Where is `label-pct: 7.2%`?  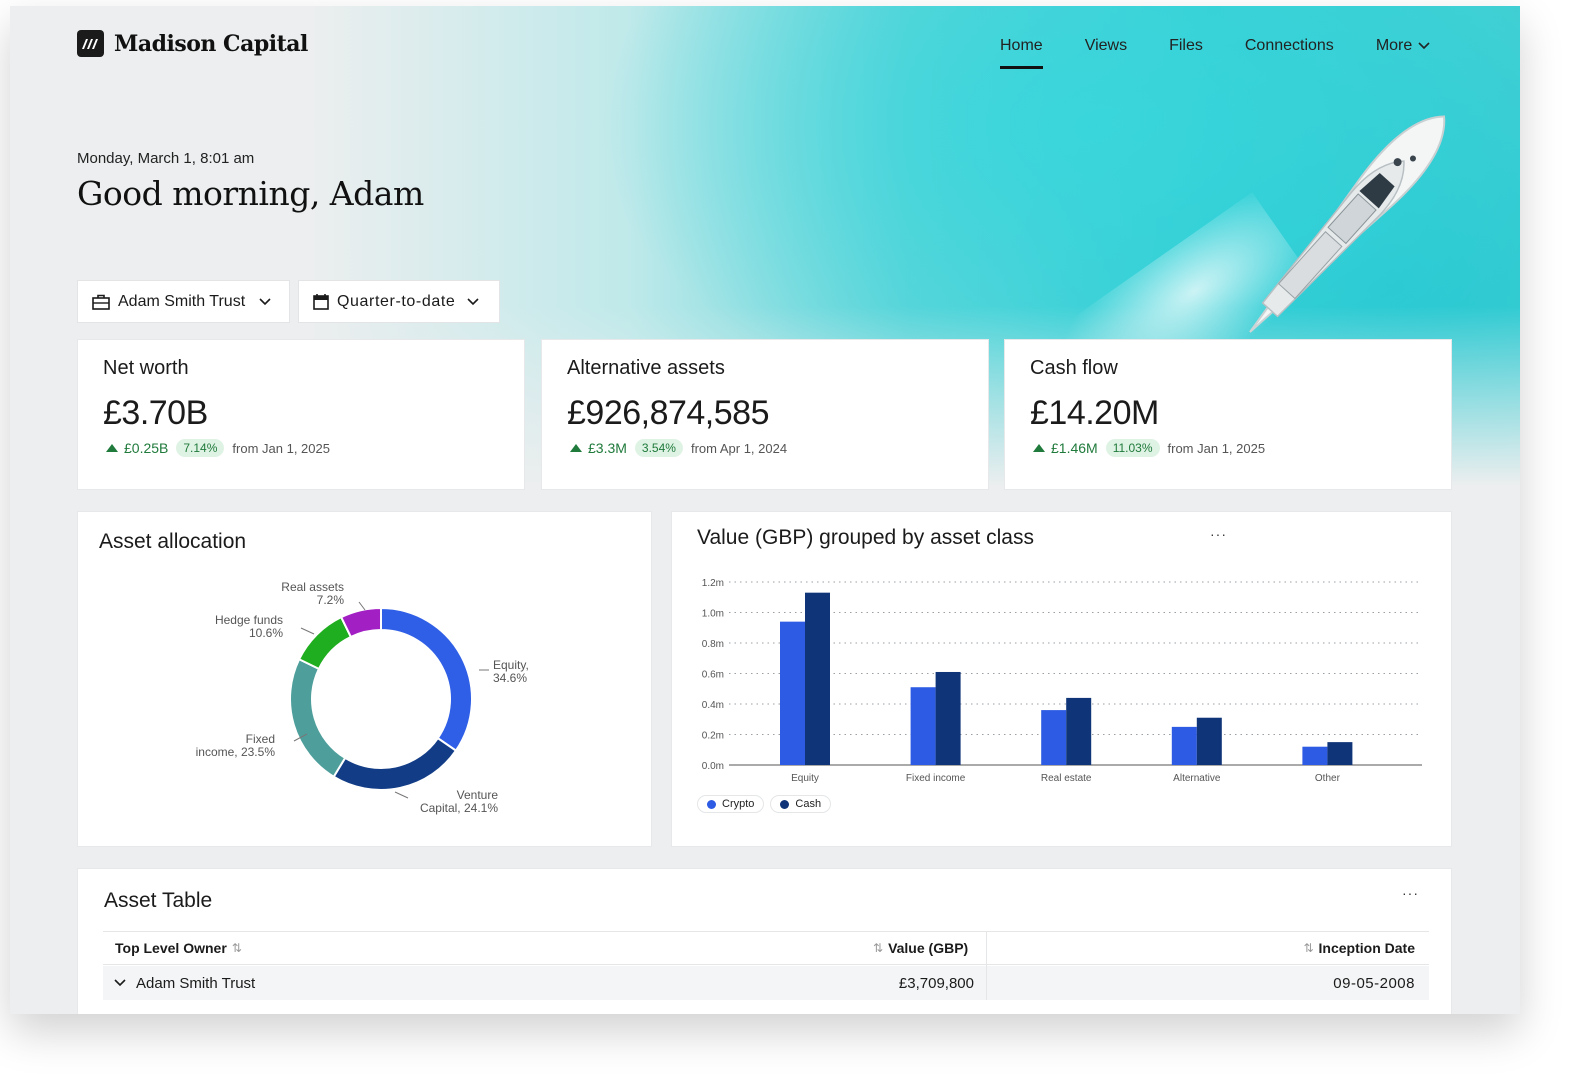
label-pct: 7.2% is located at coordinates (330, 600).